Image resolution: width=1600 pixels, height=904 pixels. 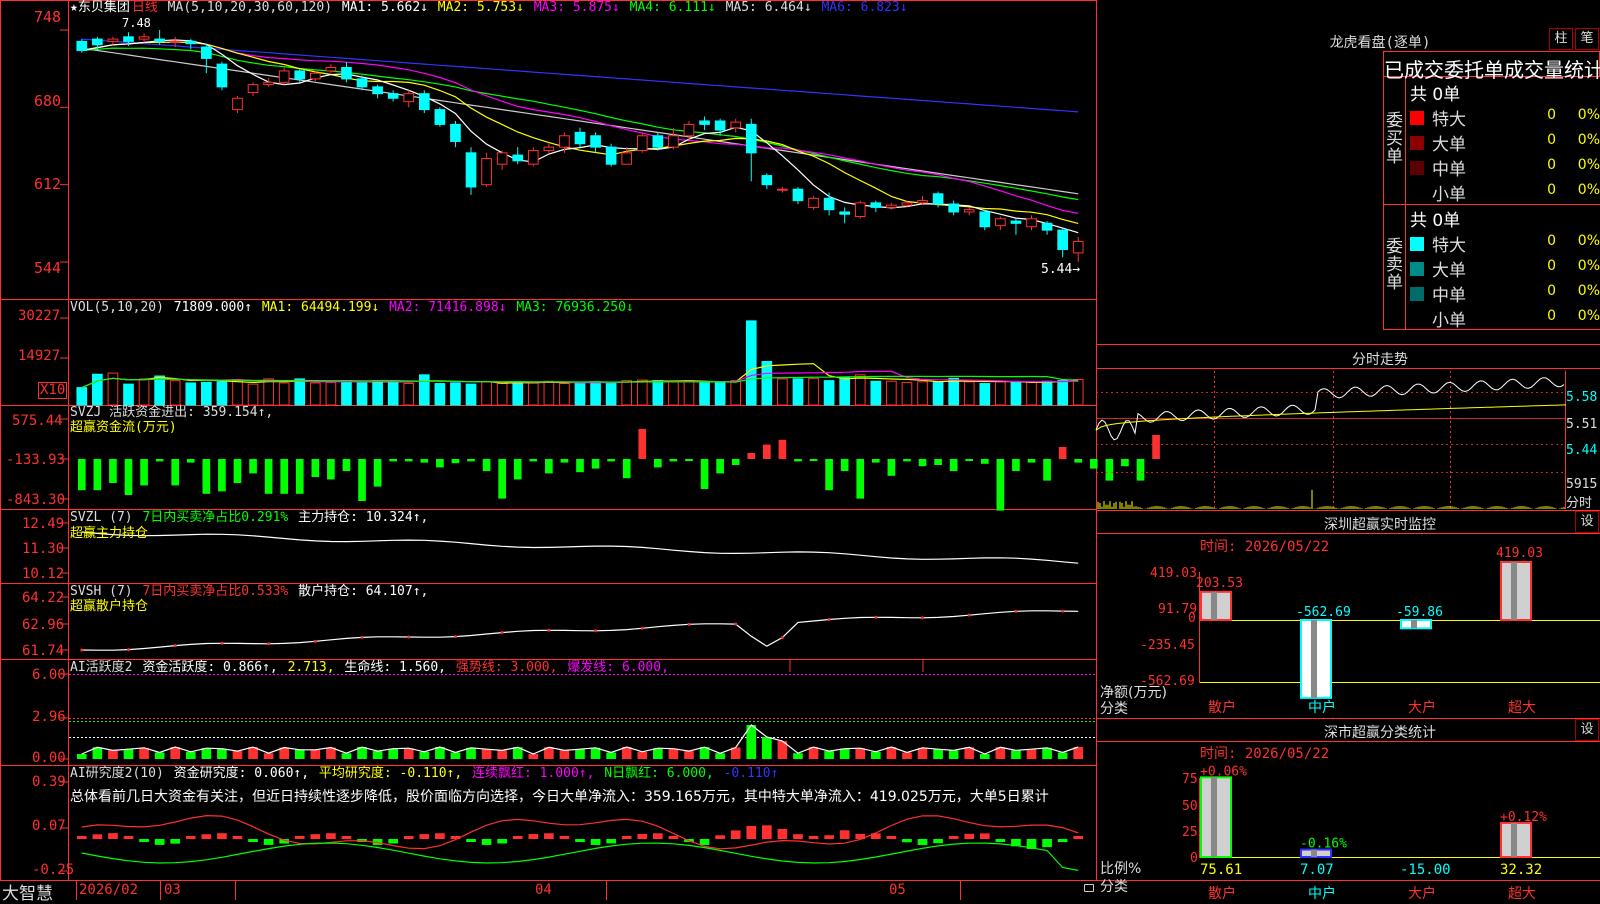 What do you see at coordinates (43, 524) in the screenshot?
I see `svzl-tick-label: 12.49` at bounding box center [43, 524].